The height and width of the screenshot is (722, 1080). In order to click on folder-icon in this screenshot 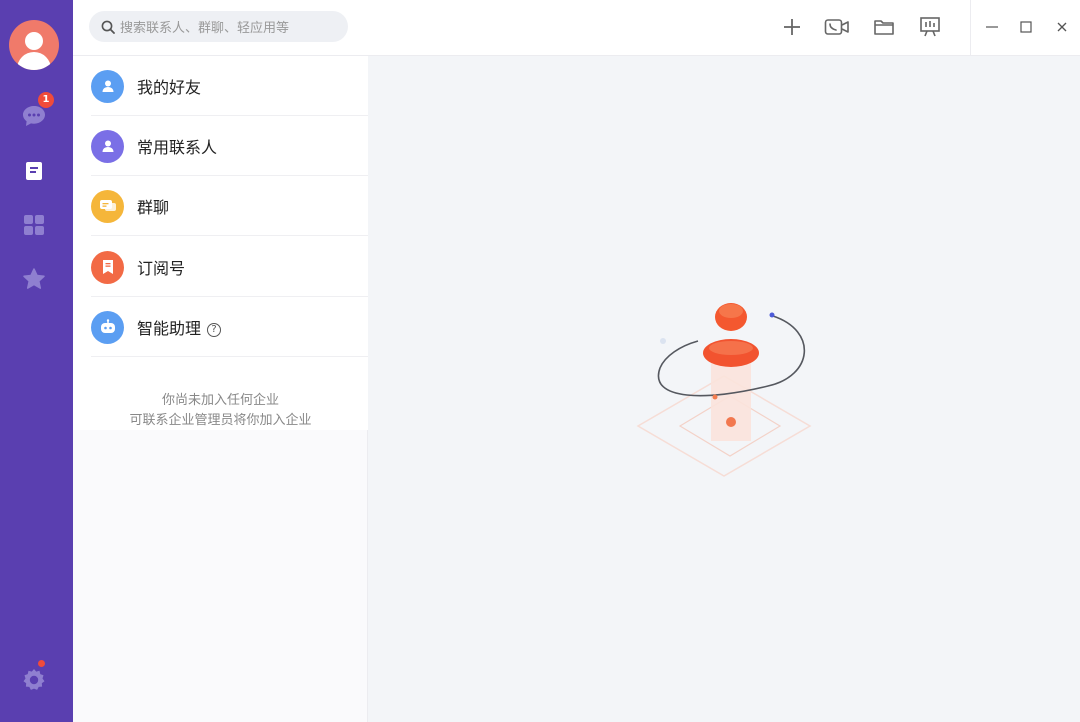, I will do `click(884, 27)`.